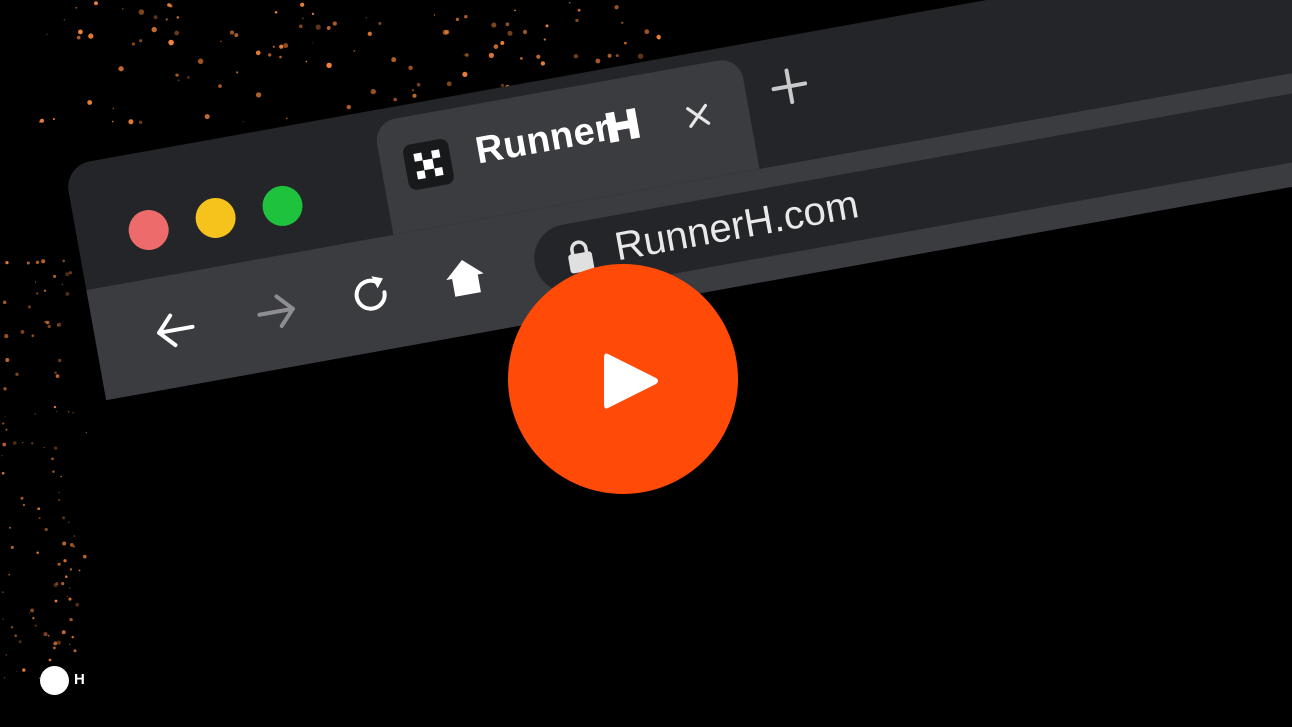 The image size is (1292, 727). Describe the element at coordinates (54, 680) in the screenshot. I see `brand-dot-icon` at that location.